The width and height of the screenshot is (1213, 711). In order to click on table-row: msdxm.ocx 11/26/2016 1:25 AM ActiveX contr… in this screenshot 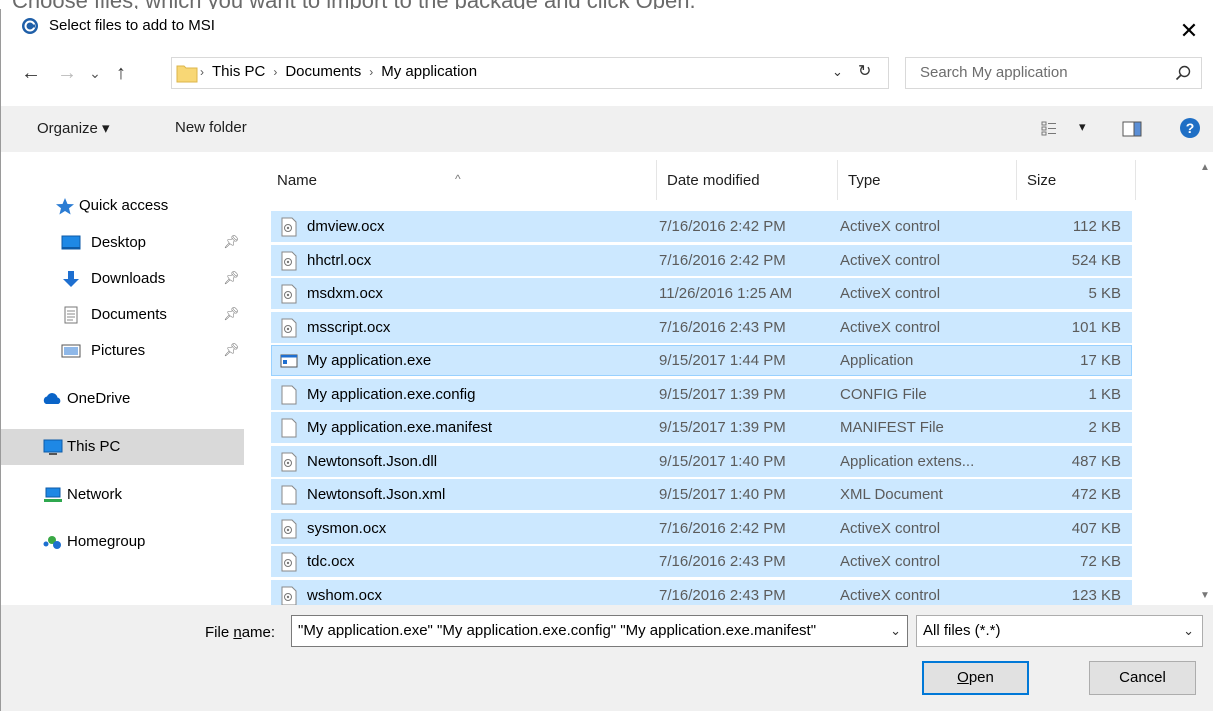, I will do `click(701, 293)`.